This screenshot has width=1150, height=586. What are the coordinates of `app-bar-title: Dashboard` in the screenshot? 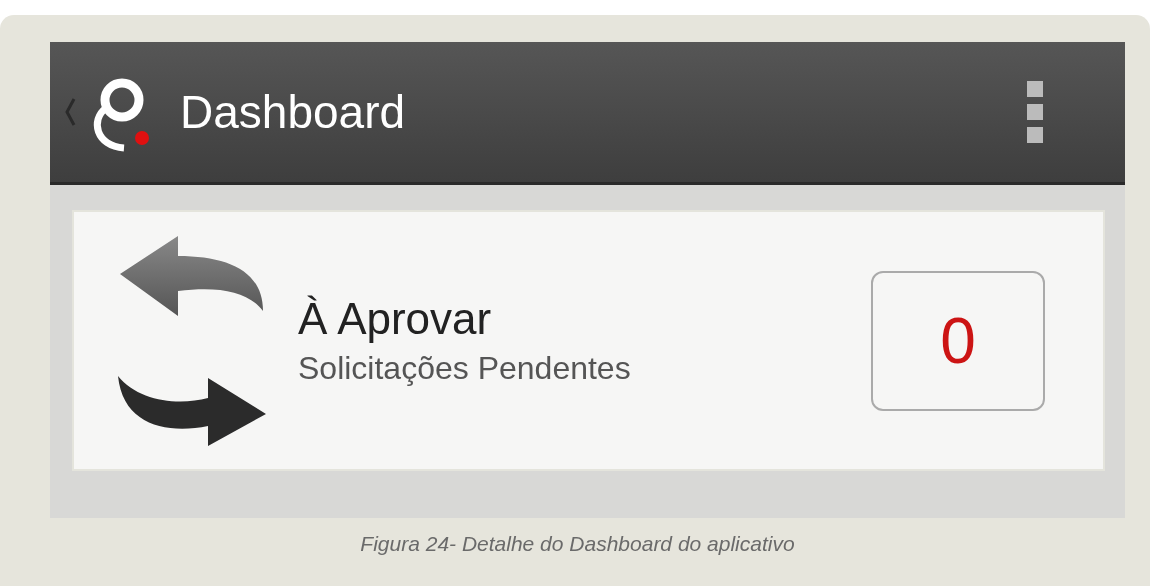 It's located at (293, 112).